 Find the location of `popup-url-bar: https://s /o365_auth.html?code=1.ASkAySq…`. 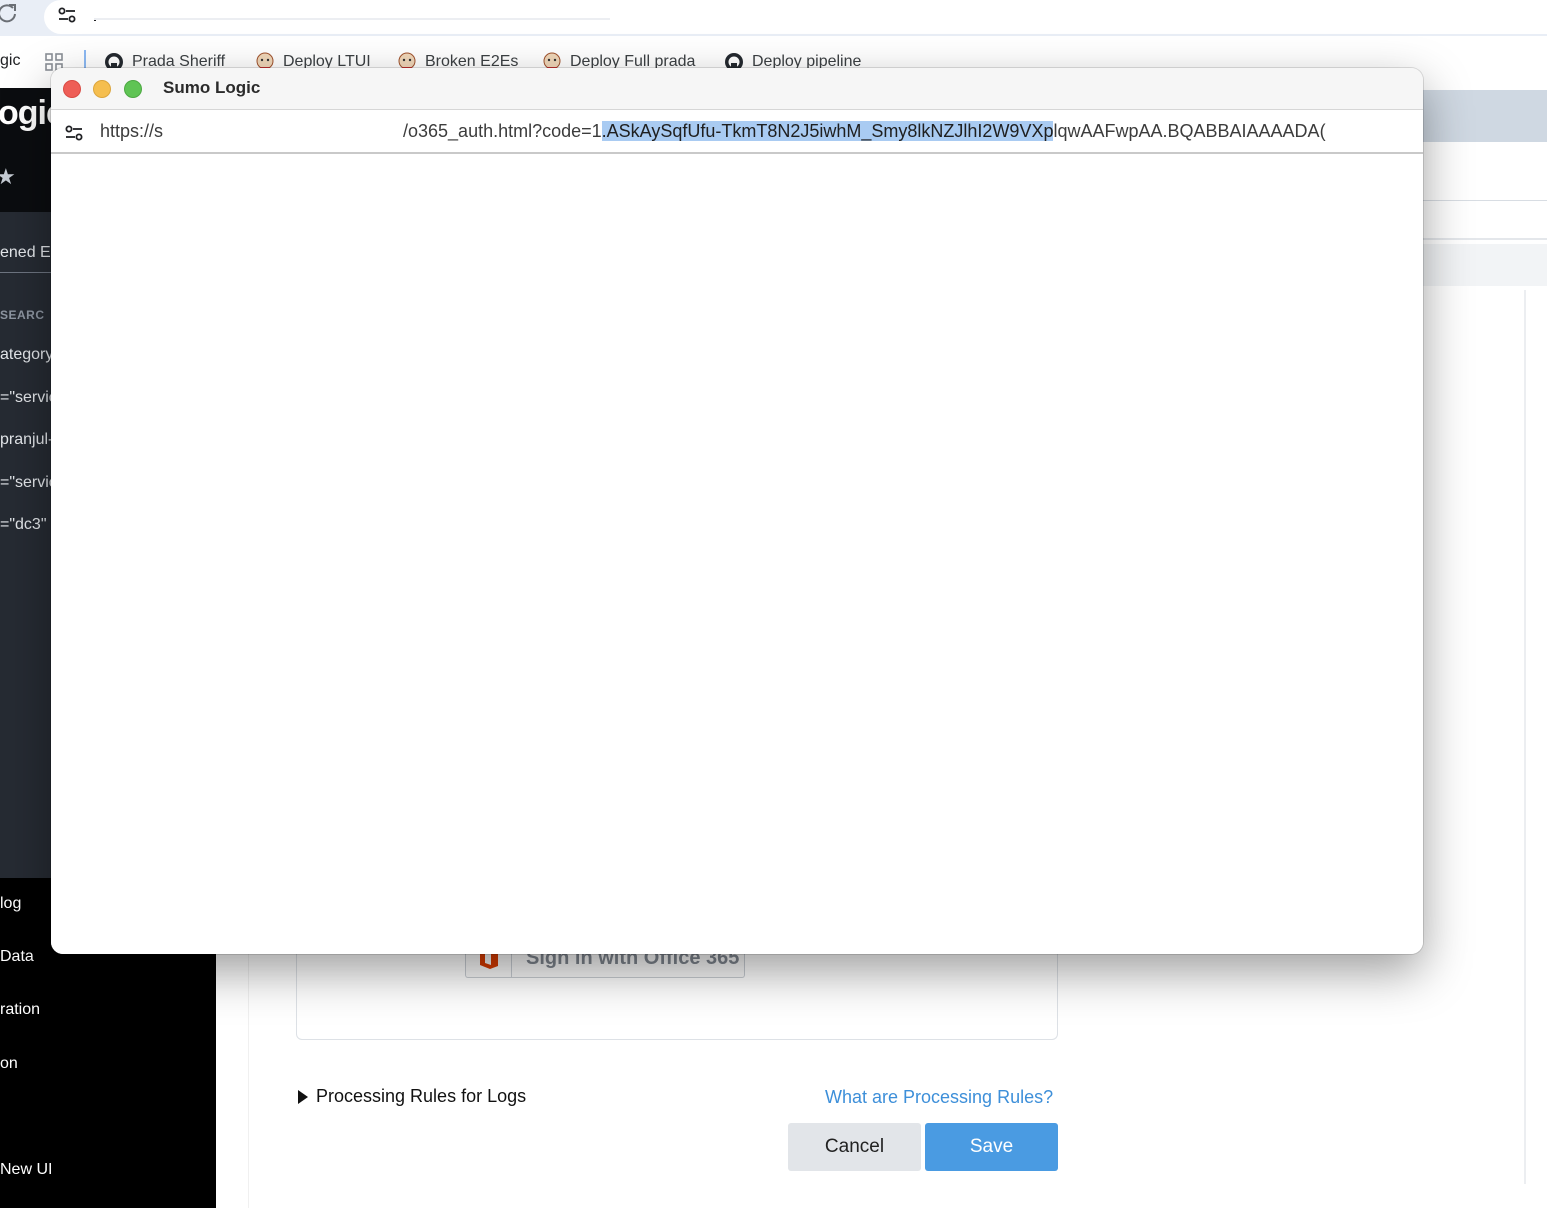

popup-url-bar: https://s /o365_auth.html?code=1.ASkAySq… is located at coordinates (737, 132).